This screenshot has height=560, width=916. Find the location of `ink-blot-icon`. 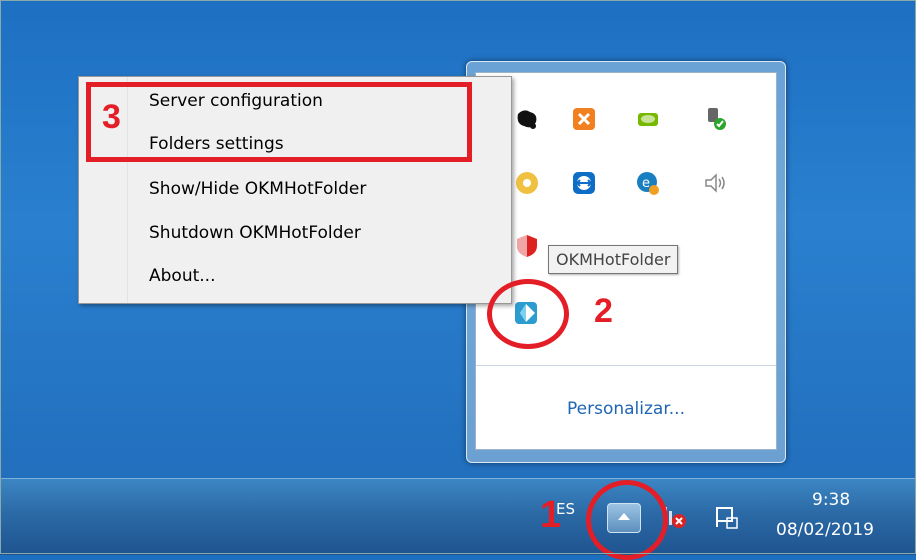

ink-blot-icon is located at coordinates (527, 119).